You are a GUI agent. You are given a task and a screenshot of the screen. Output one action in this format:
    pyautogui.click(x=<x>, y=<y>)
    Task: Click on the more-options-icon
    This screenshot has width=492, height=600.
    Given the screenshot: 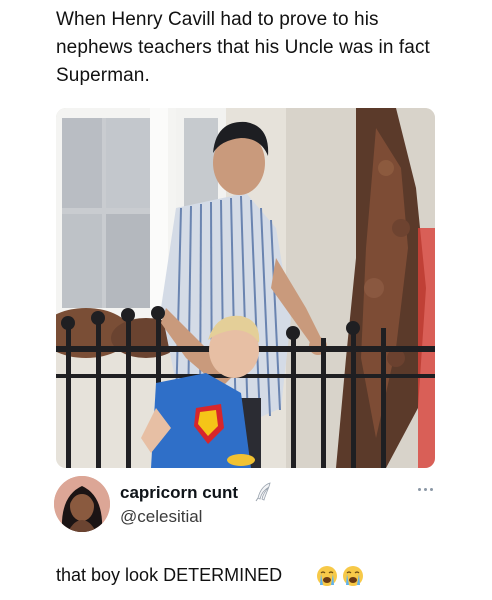 What is the action you would take?
    pyautogui.click(x=428, y=489)
    